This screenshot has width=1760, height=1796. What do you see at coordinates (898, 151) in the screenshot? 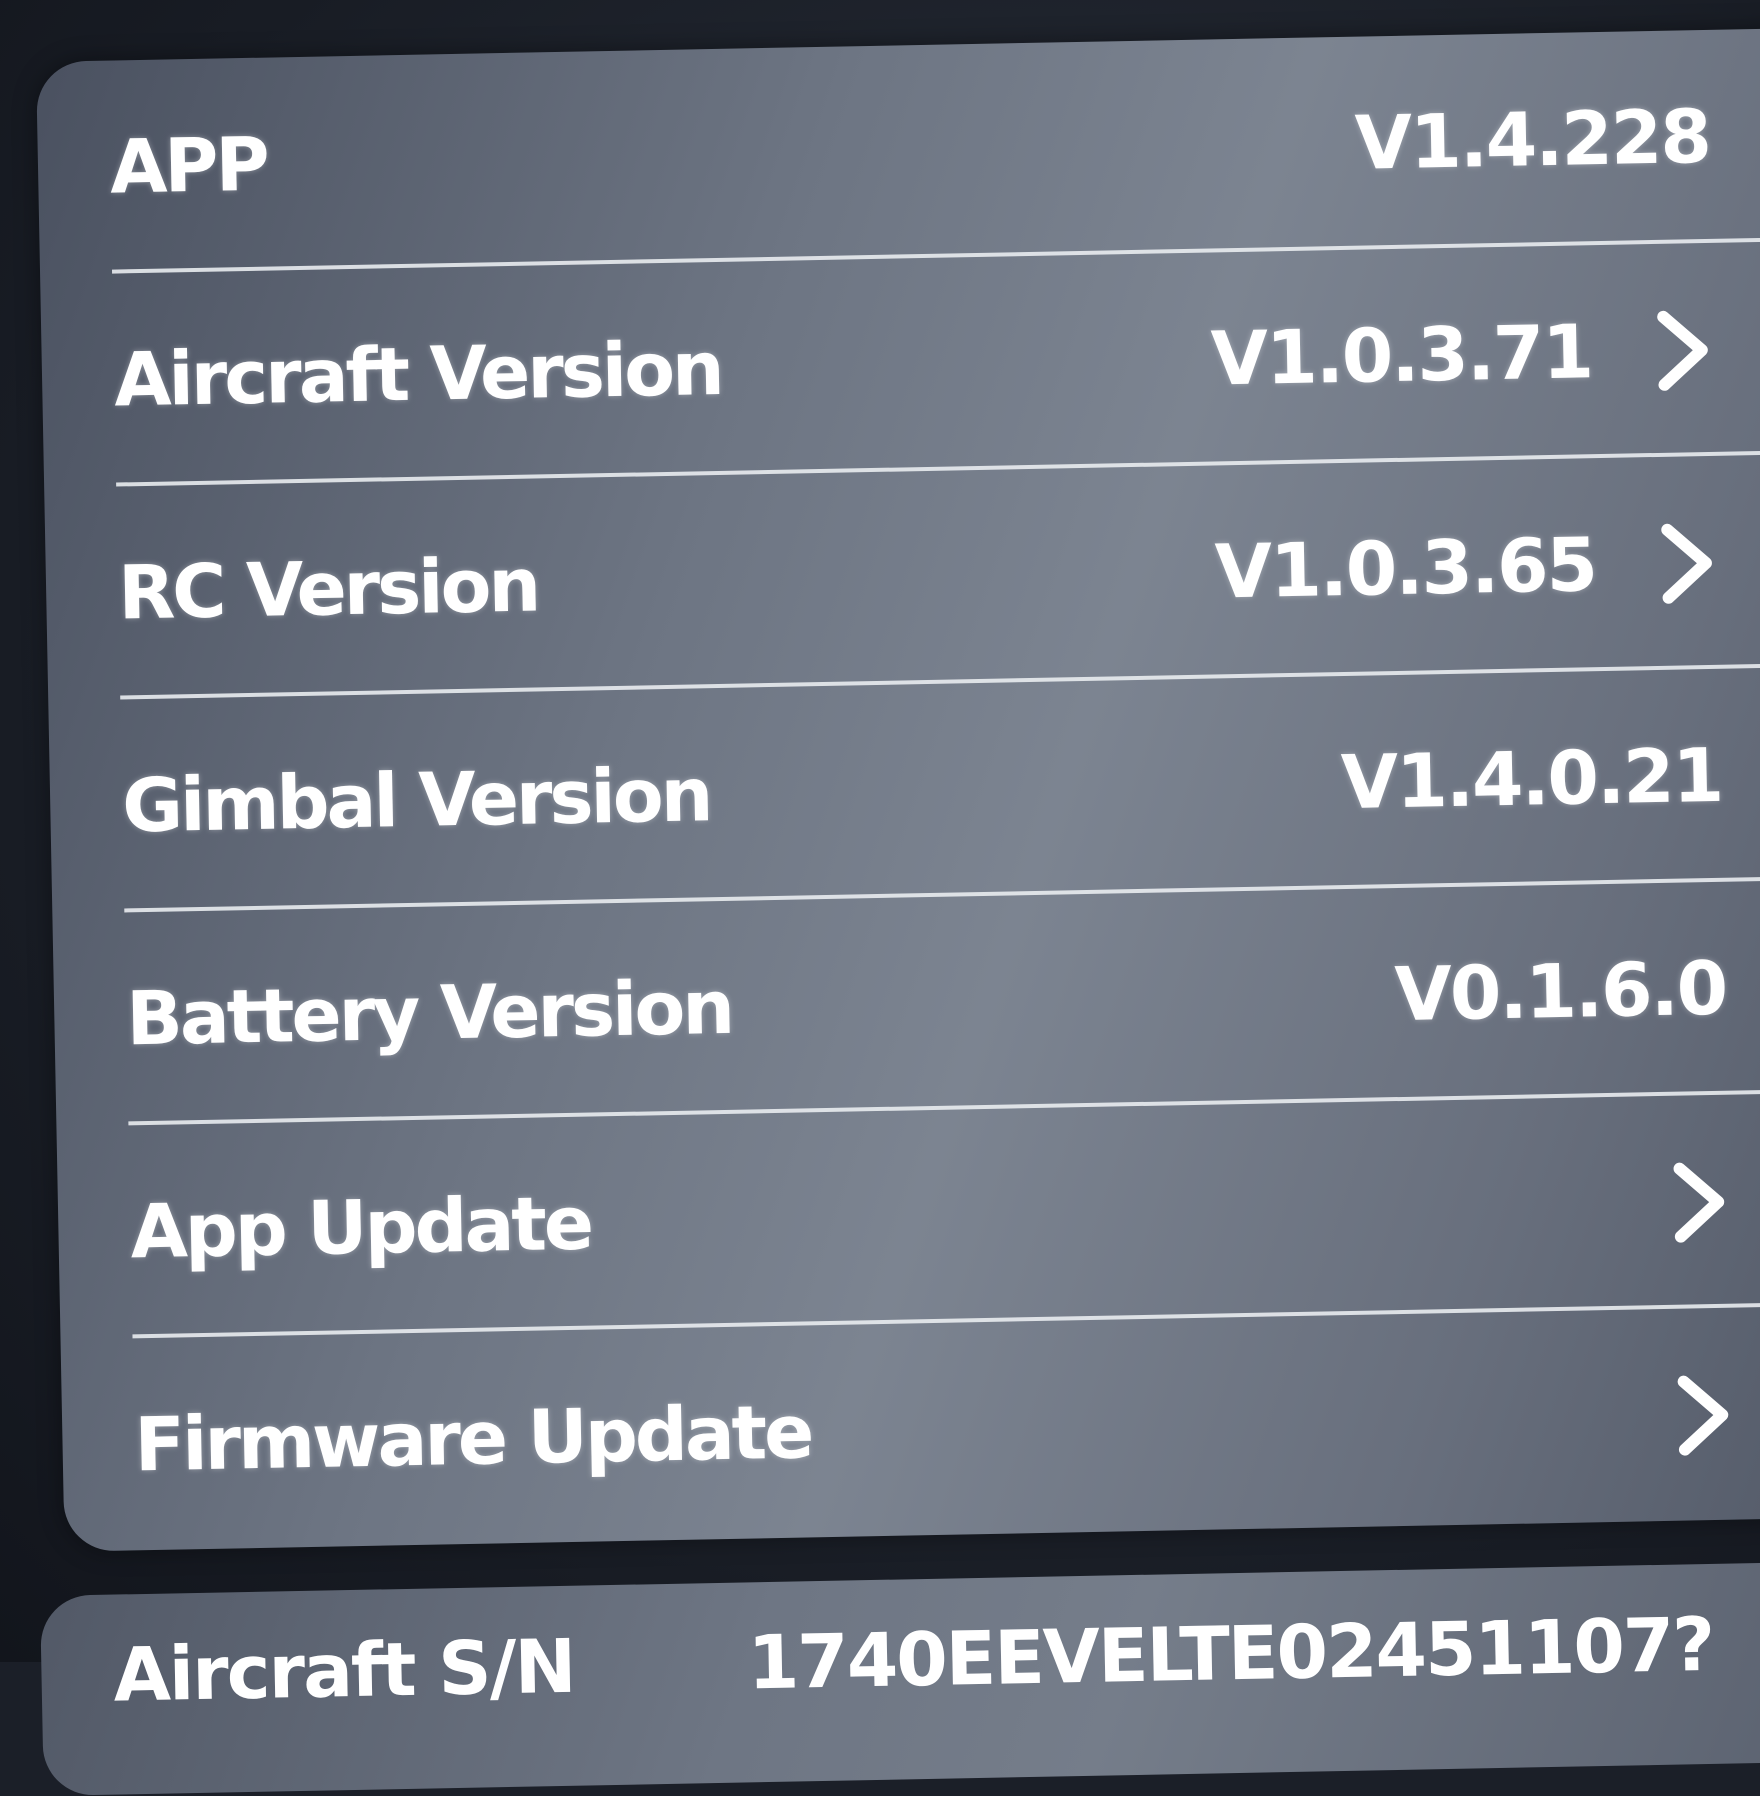
I see `row-app-version: APP V1.4.228` at bounding box center [898, 151].